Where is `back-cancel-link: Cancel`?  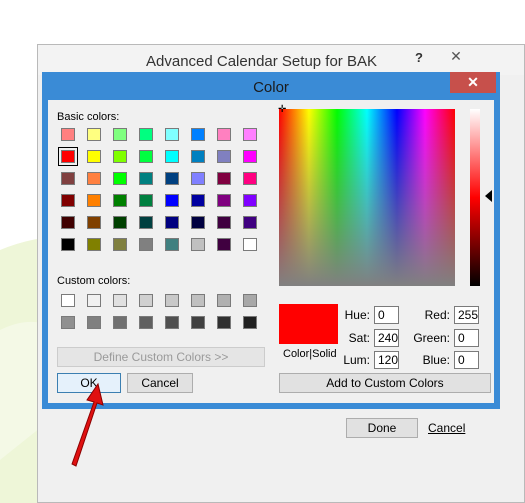
back-cancel-link: Cancel is located at coordinates (446, 428).